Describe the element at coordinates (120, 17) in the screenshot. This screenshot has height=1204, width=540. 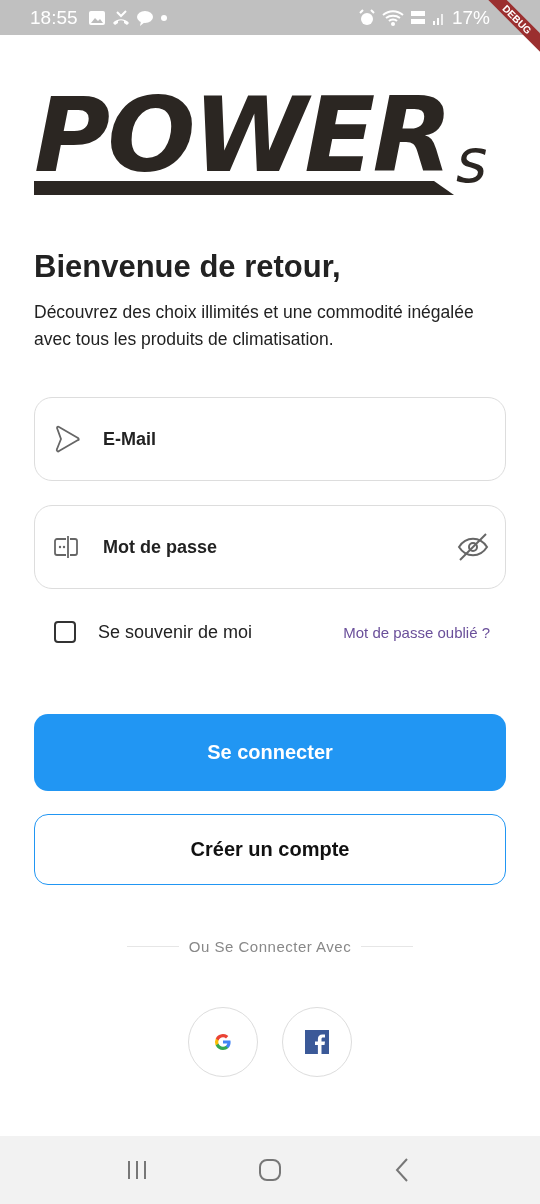
I see `missed-call-icon` at that location.